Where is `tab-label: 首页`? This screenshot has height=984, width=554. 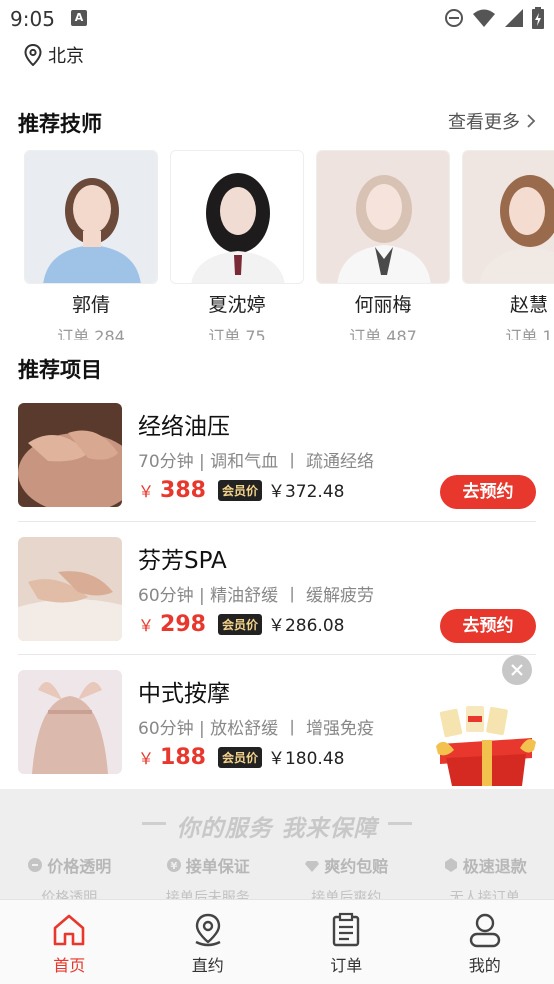 tab-label: 首页 is located at coordinates (69, 965).